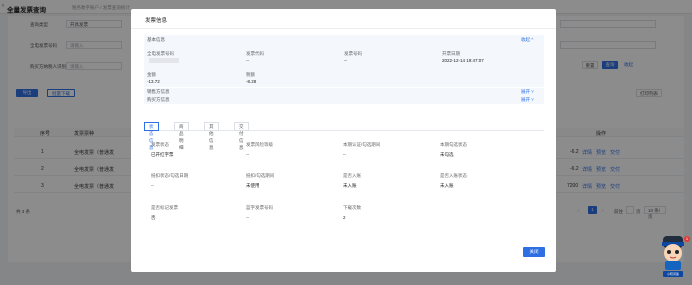 This screenshot has height=285, width=692. Describe the element at coordinates (344, 92) in the screenshot. I see `seller-info-section: 销售方信息 展开 ˅` at that location.